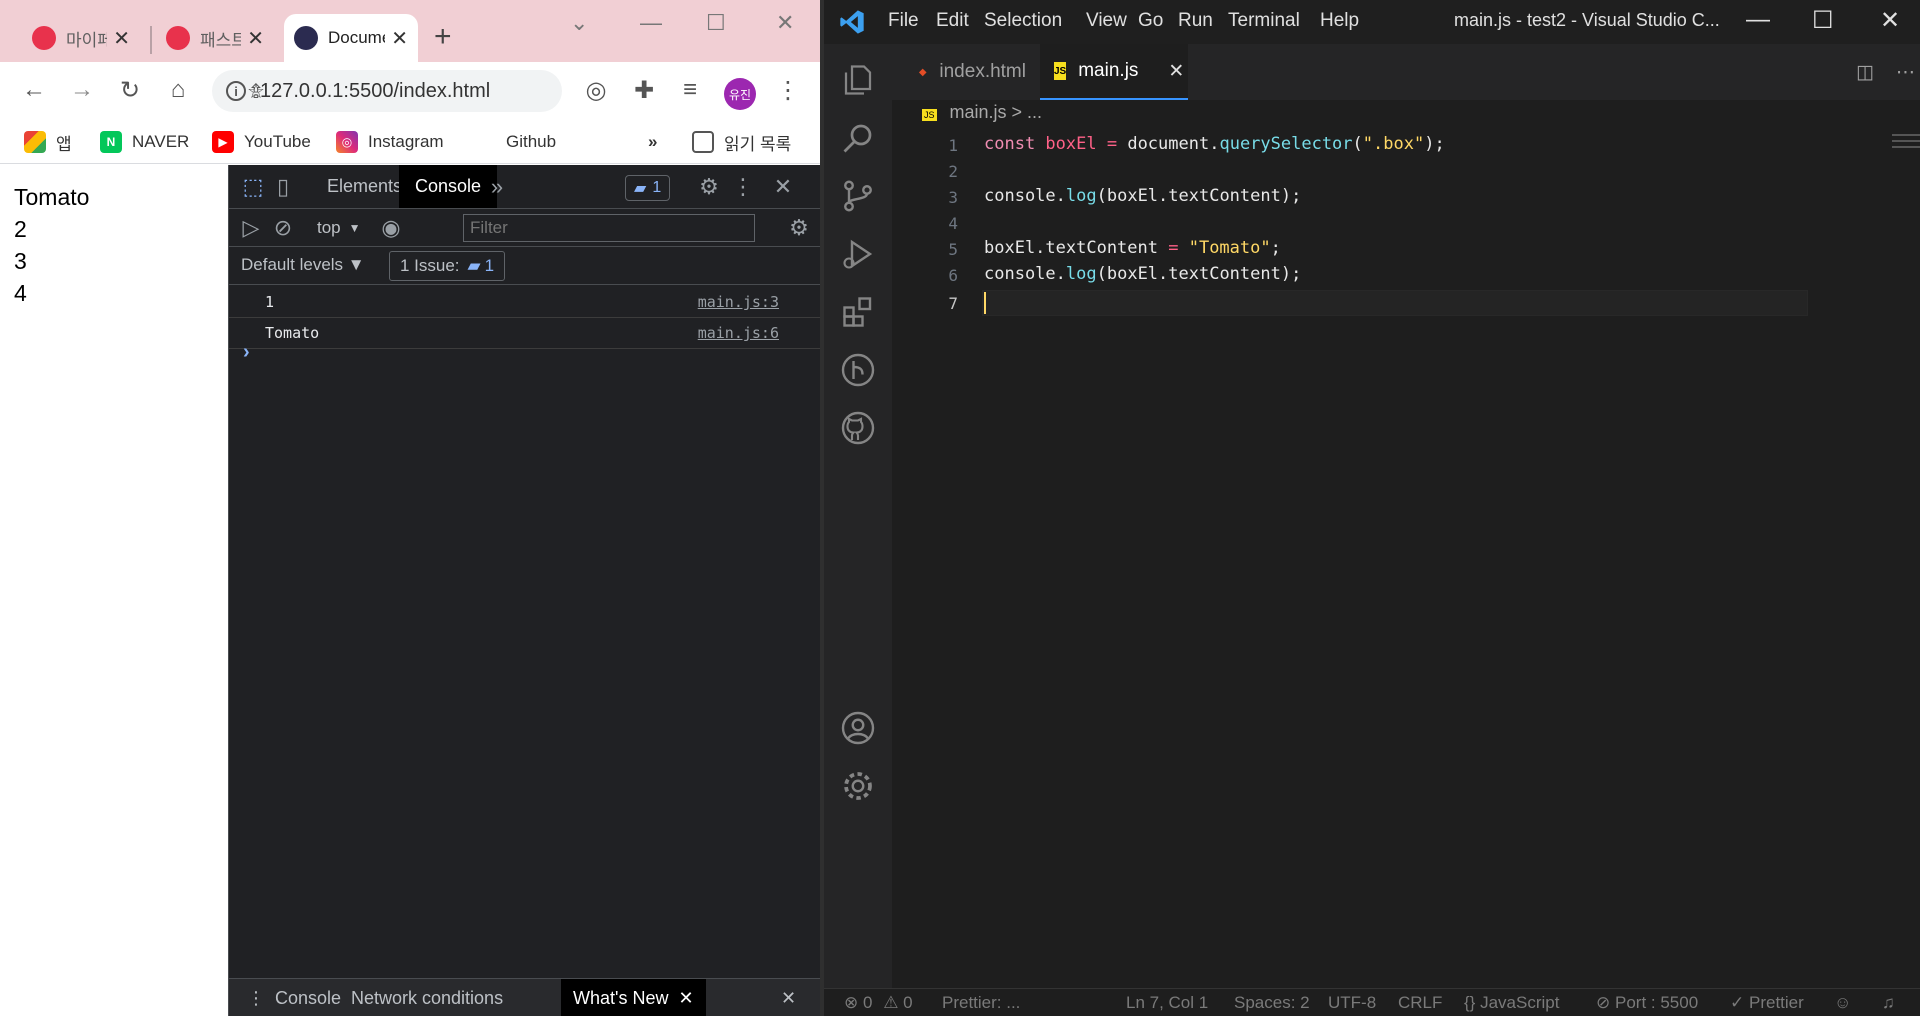  Describe the element at coordinates (648, 188) in the screenshot. I see `messages-badge: ▰ 1` at that location.